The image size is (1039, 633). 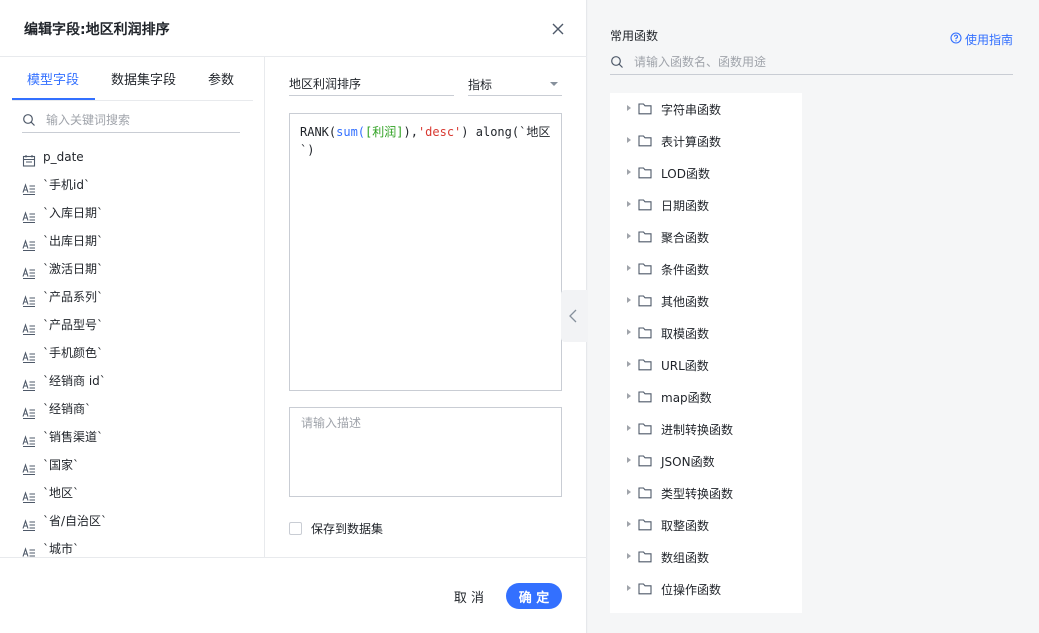 What do you see at coordinates (73, 353) in the screenshot?
I see `field-name: `手机颜色`` at bounding box center [73, 353].